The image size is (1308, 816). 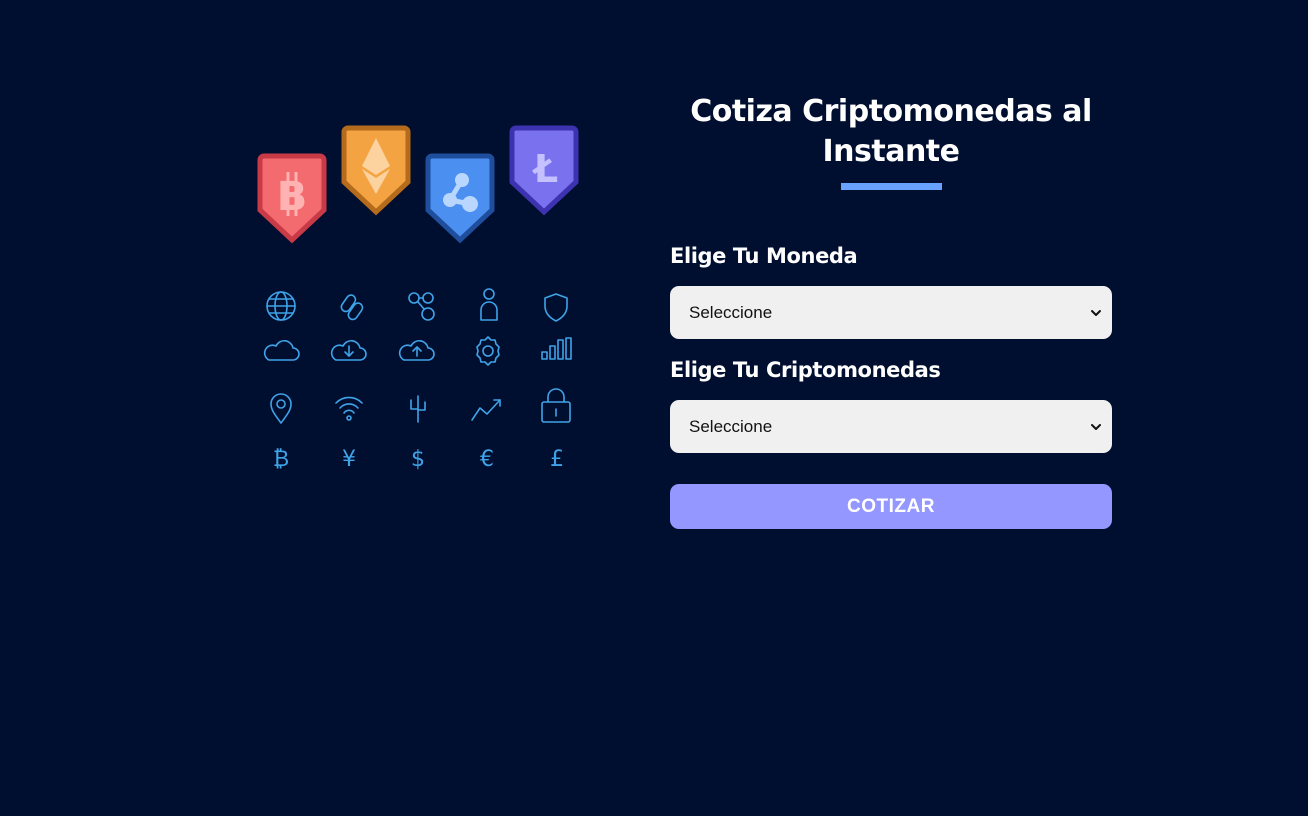 I want to click on trend-up-icon, so click(x=486, y=410).